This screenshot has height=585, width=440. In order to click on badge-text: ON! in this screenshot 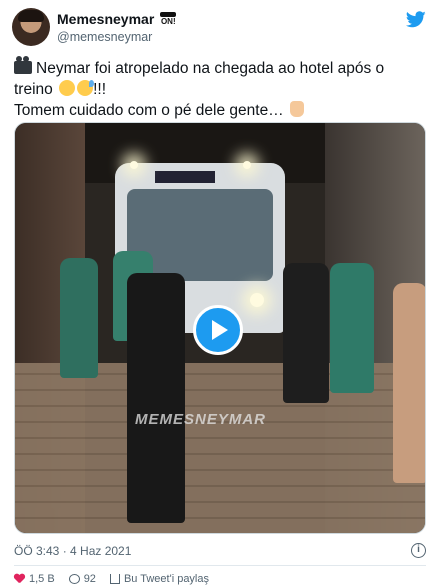, I will do `click(168, 21)`.